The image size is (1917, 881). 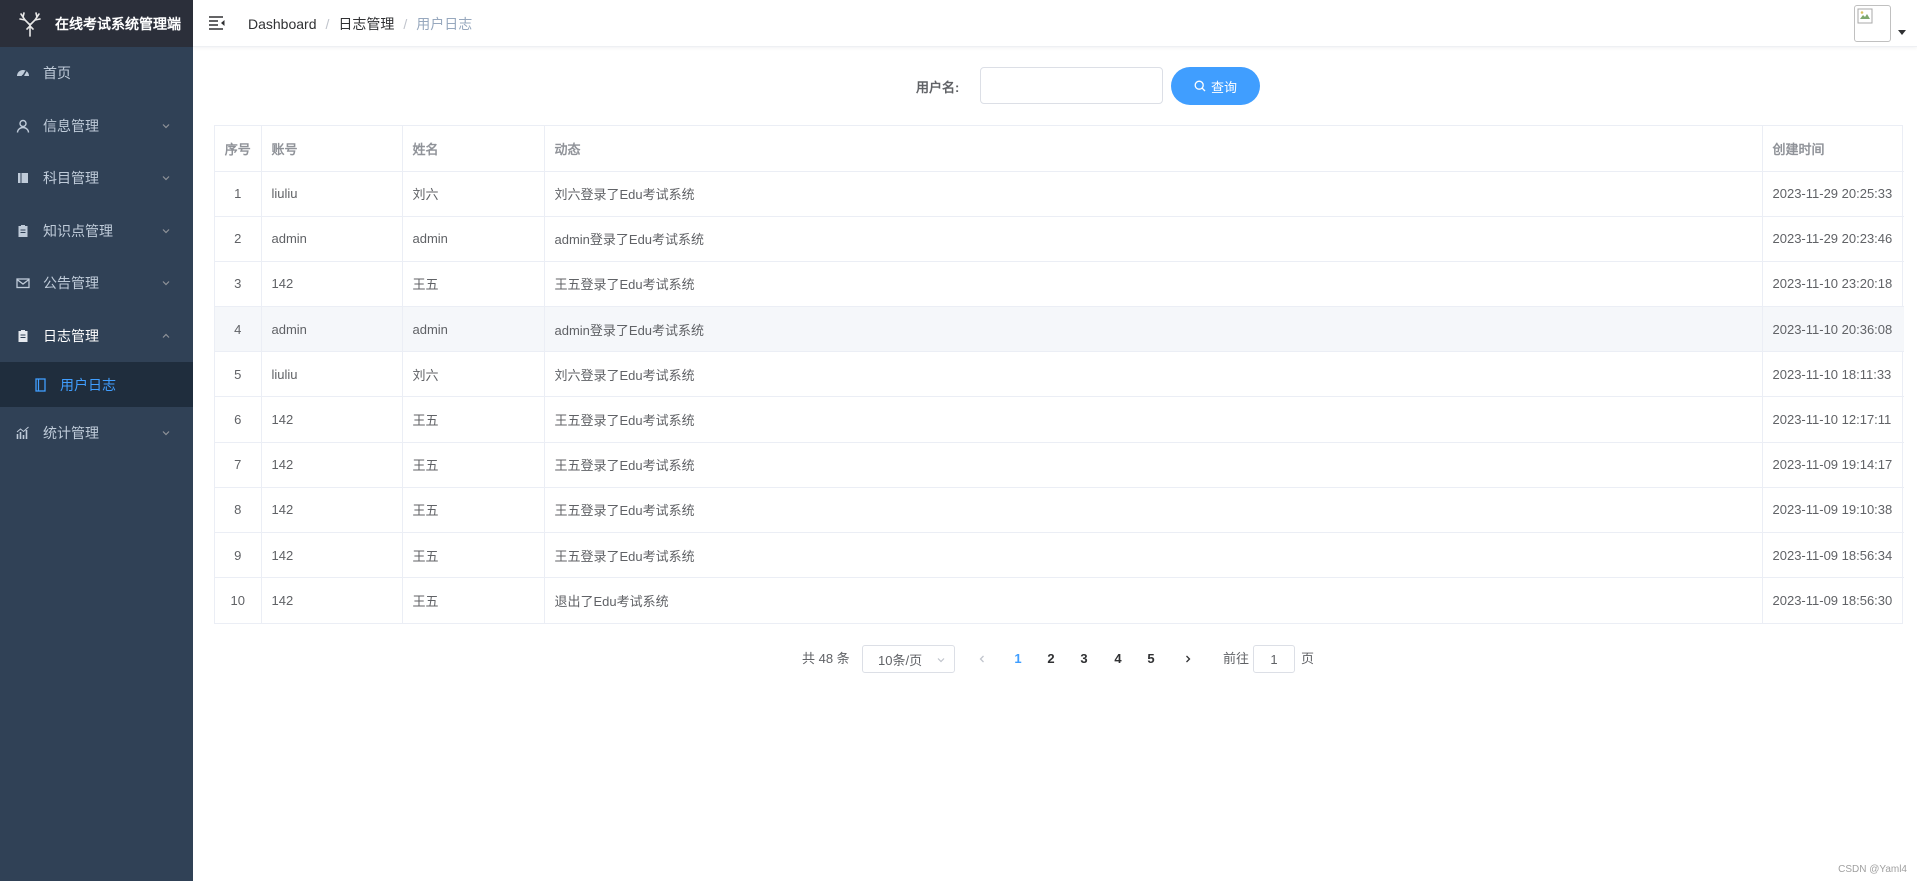 What do you see at coordinates (900, 660) in the screenshot?
I see `page-size-value: 10条/页` at bounding box center [900, 660].